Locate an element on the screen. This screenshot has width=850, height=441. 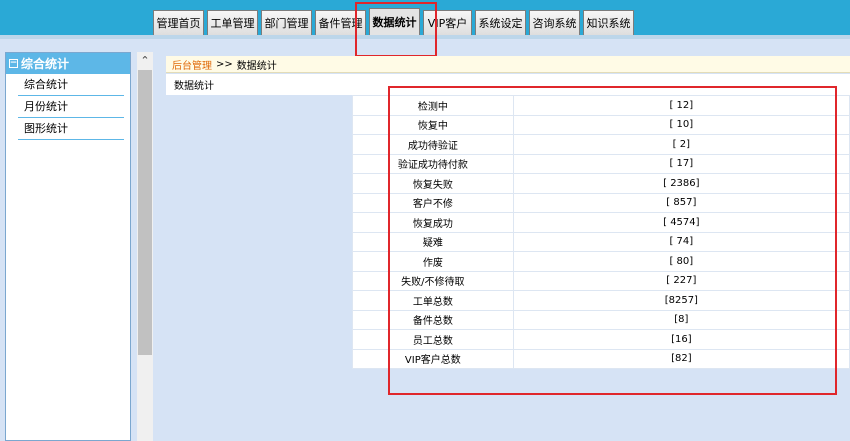
scroll-up-icon: ⌃ is located at coordinates (145, 60).